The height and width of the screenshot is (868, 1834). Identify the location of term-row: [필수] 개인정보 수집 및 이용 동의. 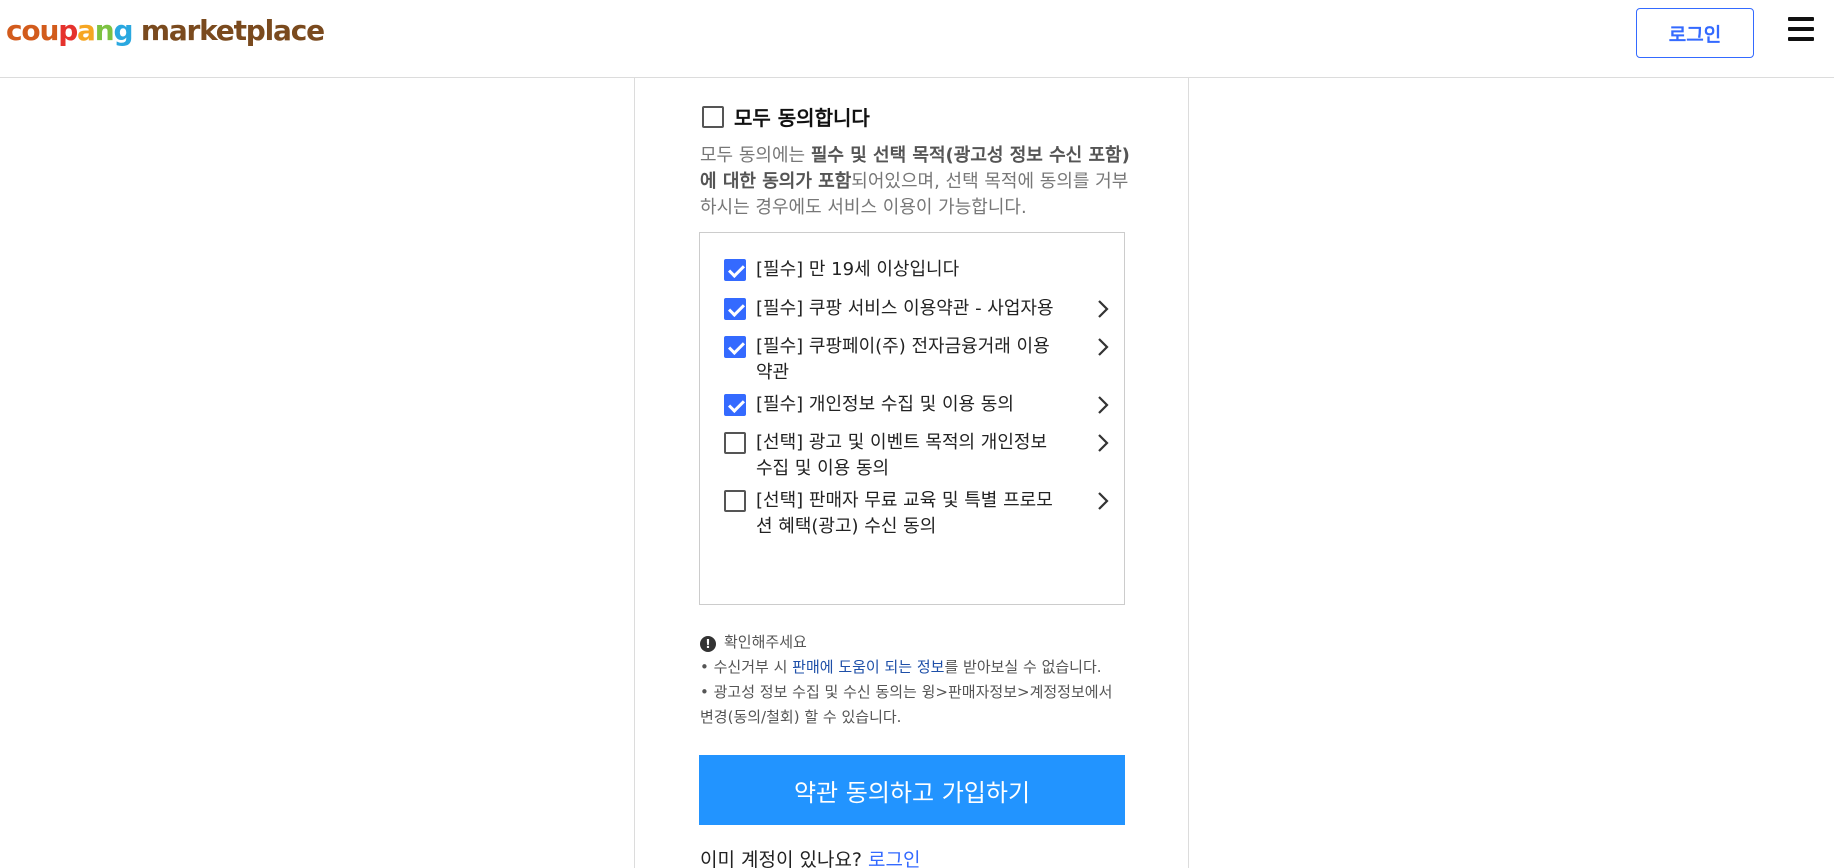
(919, 405).